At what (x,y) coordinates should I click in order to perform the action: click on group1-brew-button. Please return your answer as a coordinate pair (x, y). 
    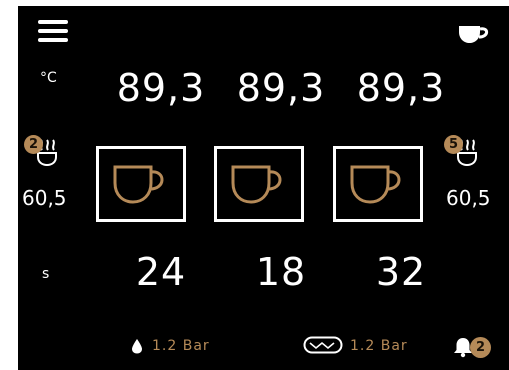
    Looking at the image, I should click on (141, 184).